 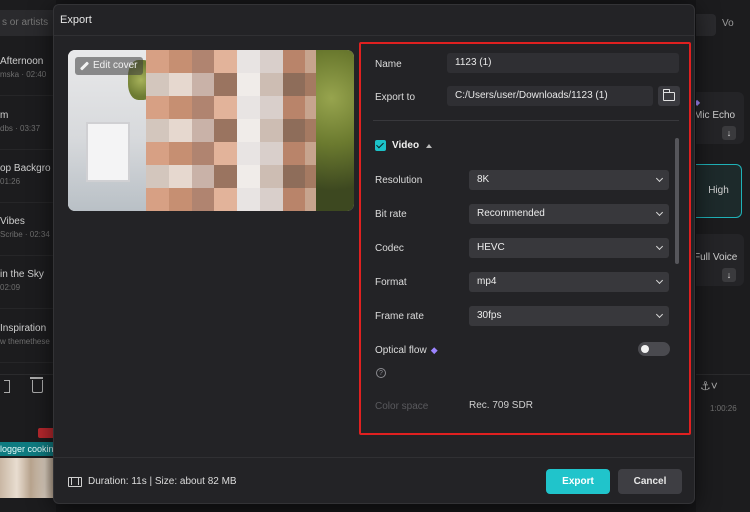 What do you see at coordinates (395, 97) in the screenshot?
I see `export-to-label: Export to` at bounding box center [395, 97].